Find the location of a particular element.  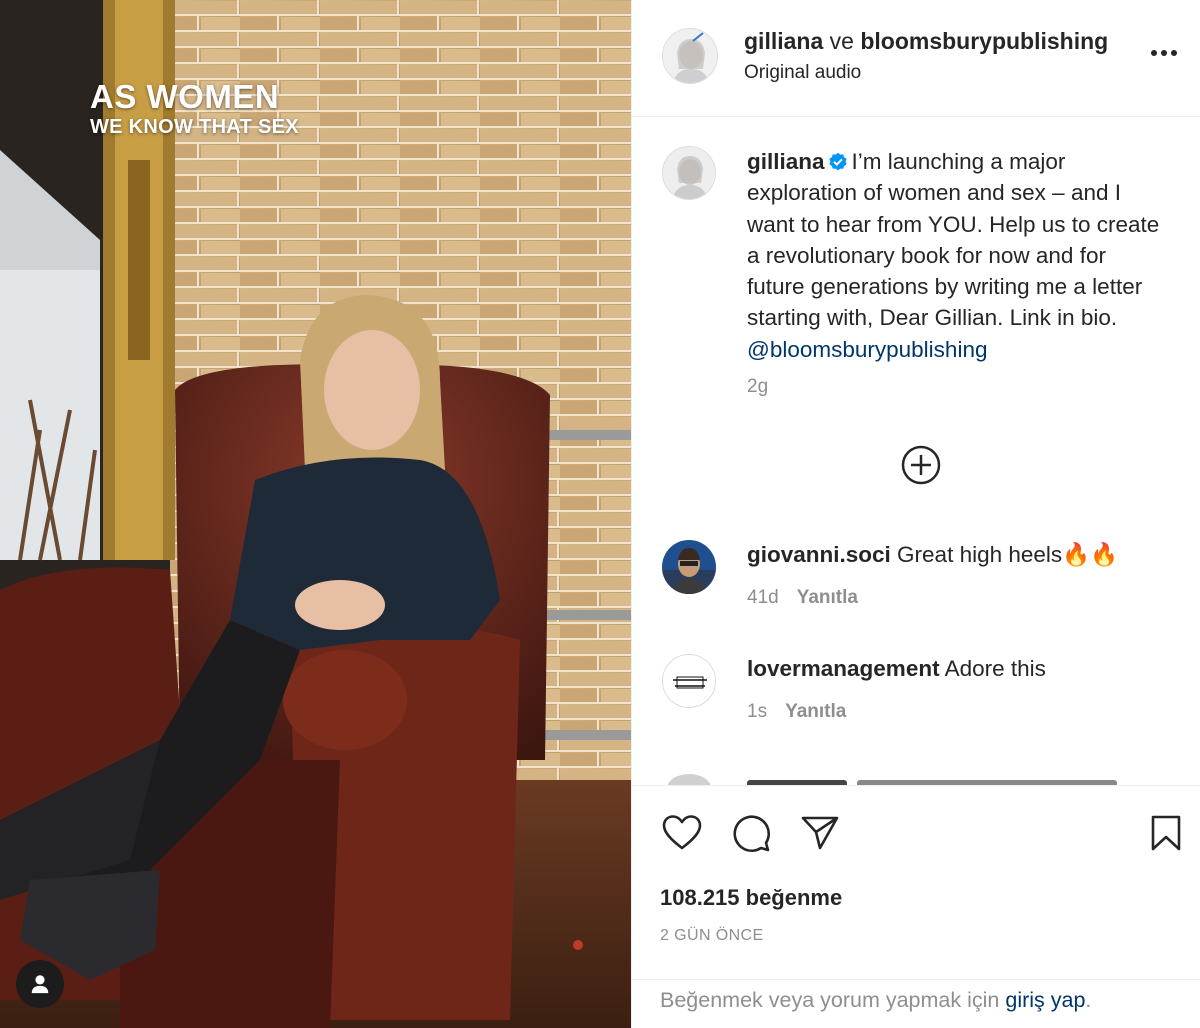

partial-comment-shapes is located at coordinates (892, 779).